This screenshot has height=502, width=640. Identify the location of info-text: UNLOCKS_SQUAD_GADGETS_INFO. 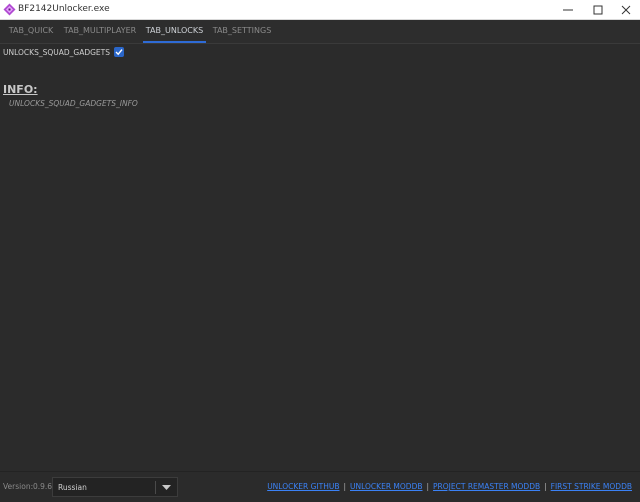
(73, 103).